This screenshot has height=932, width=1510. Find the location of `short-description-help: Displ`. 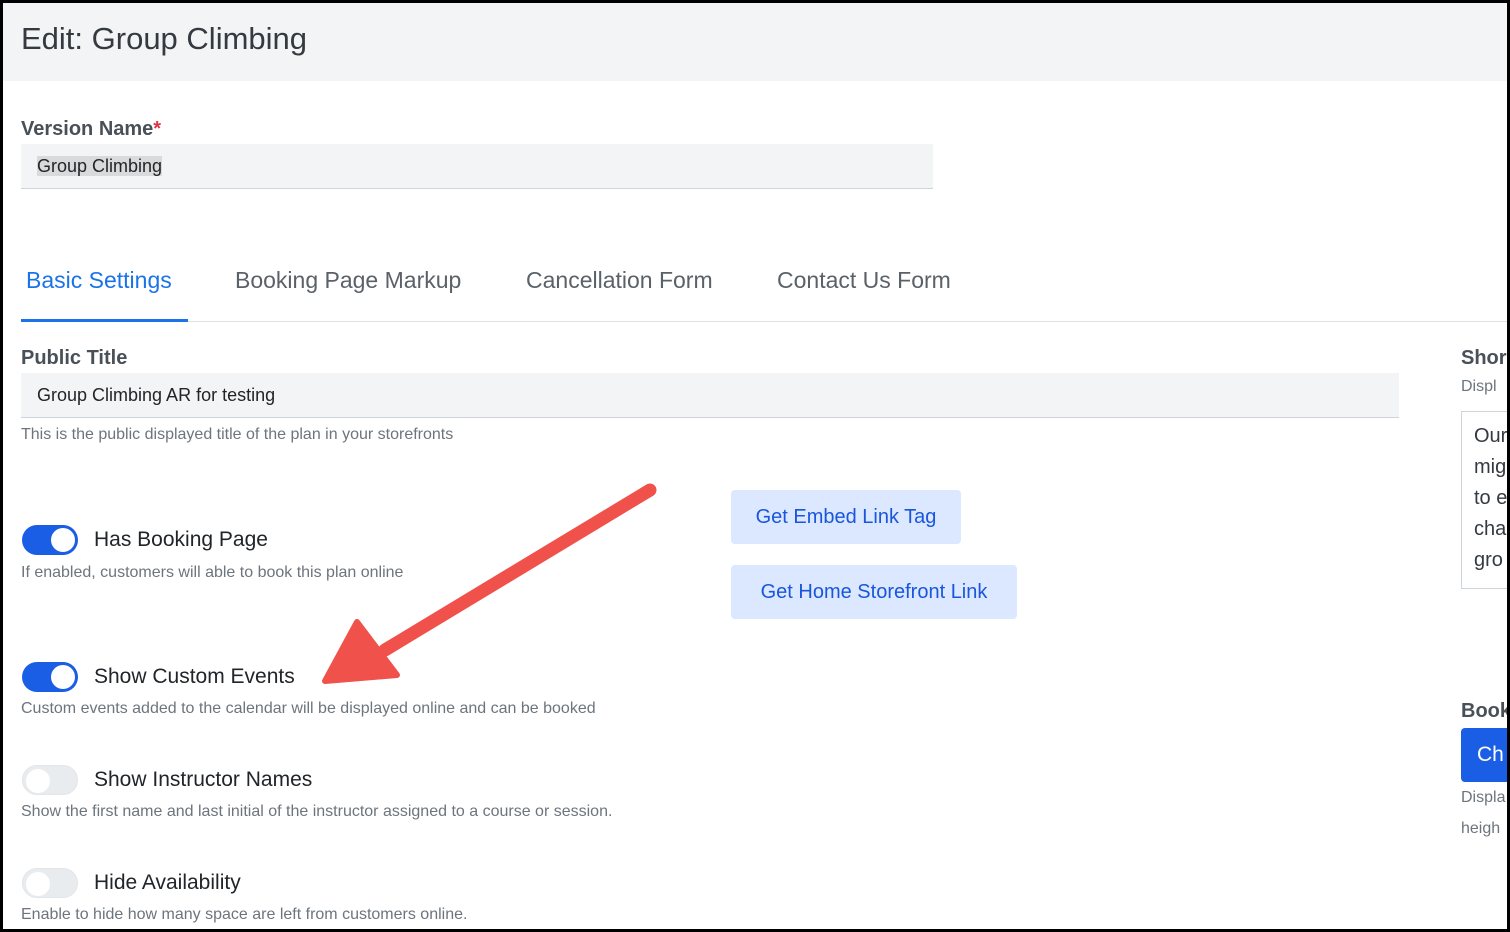

short-description-help: Displ is located at coordinates (1479, 386).